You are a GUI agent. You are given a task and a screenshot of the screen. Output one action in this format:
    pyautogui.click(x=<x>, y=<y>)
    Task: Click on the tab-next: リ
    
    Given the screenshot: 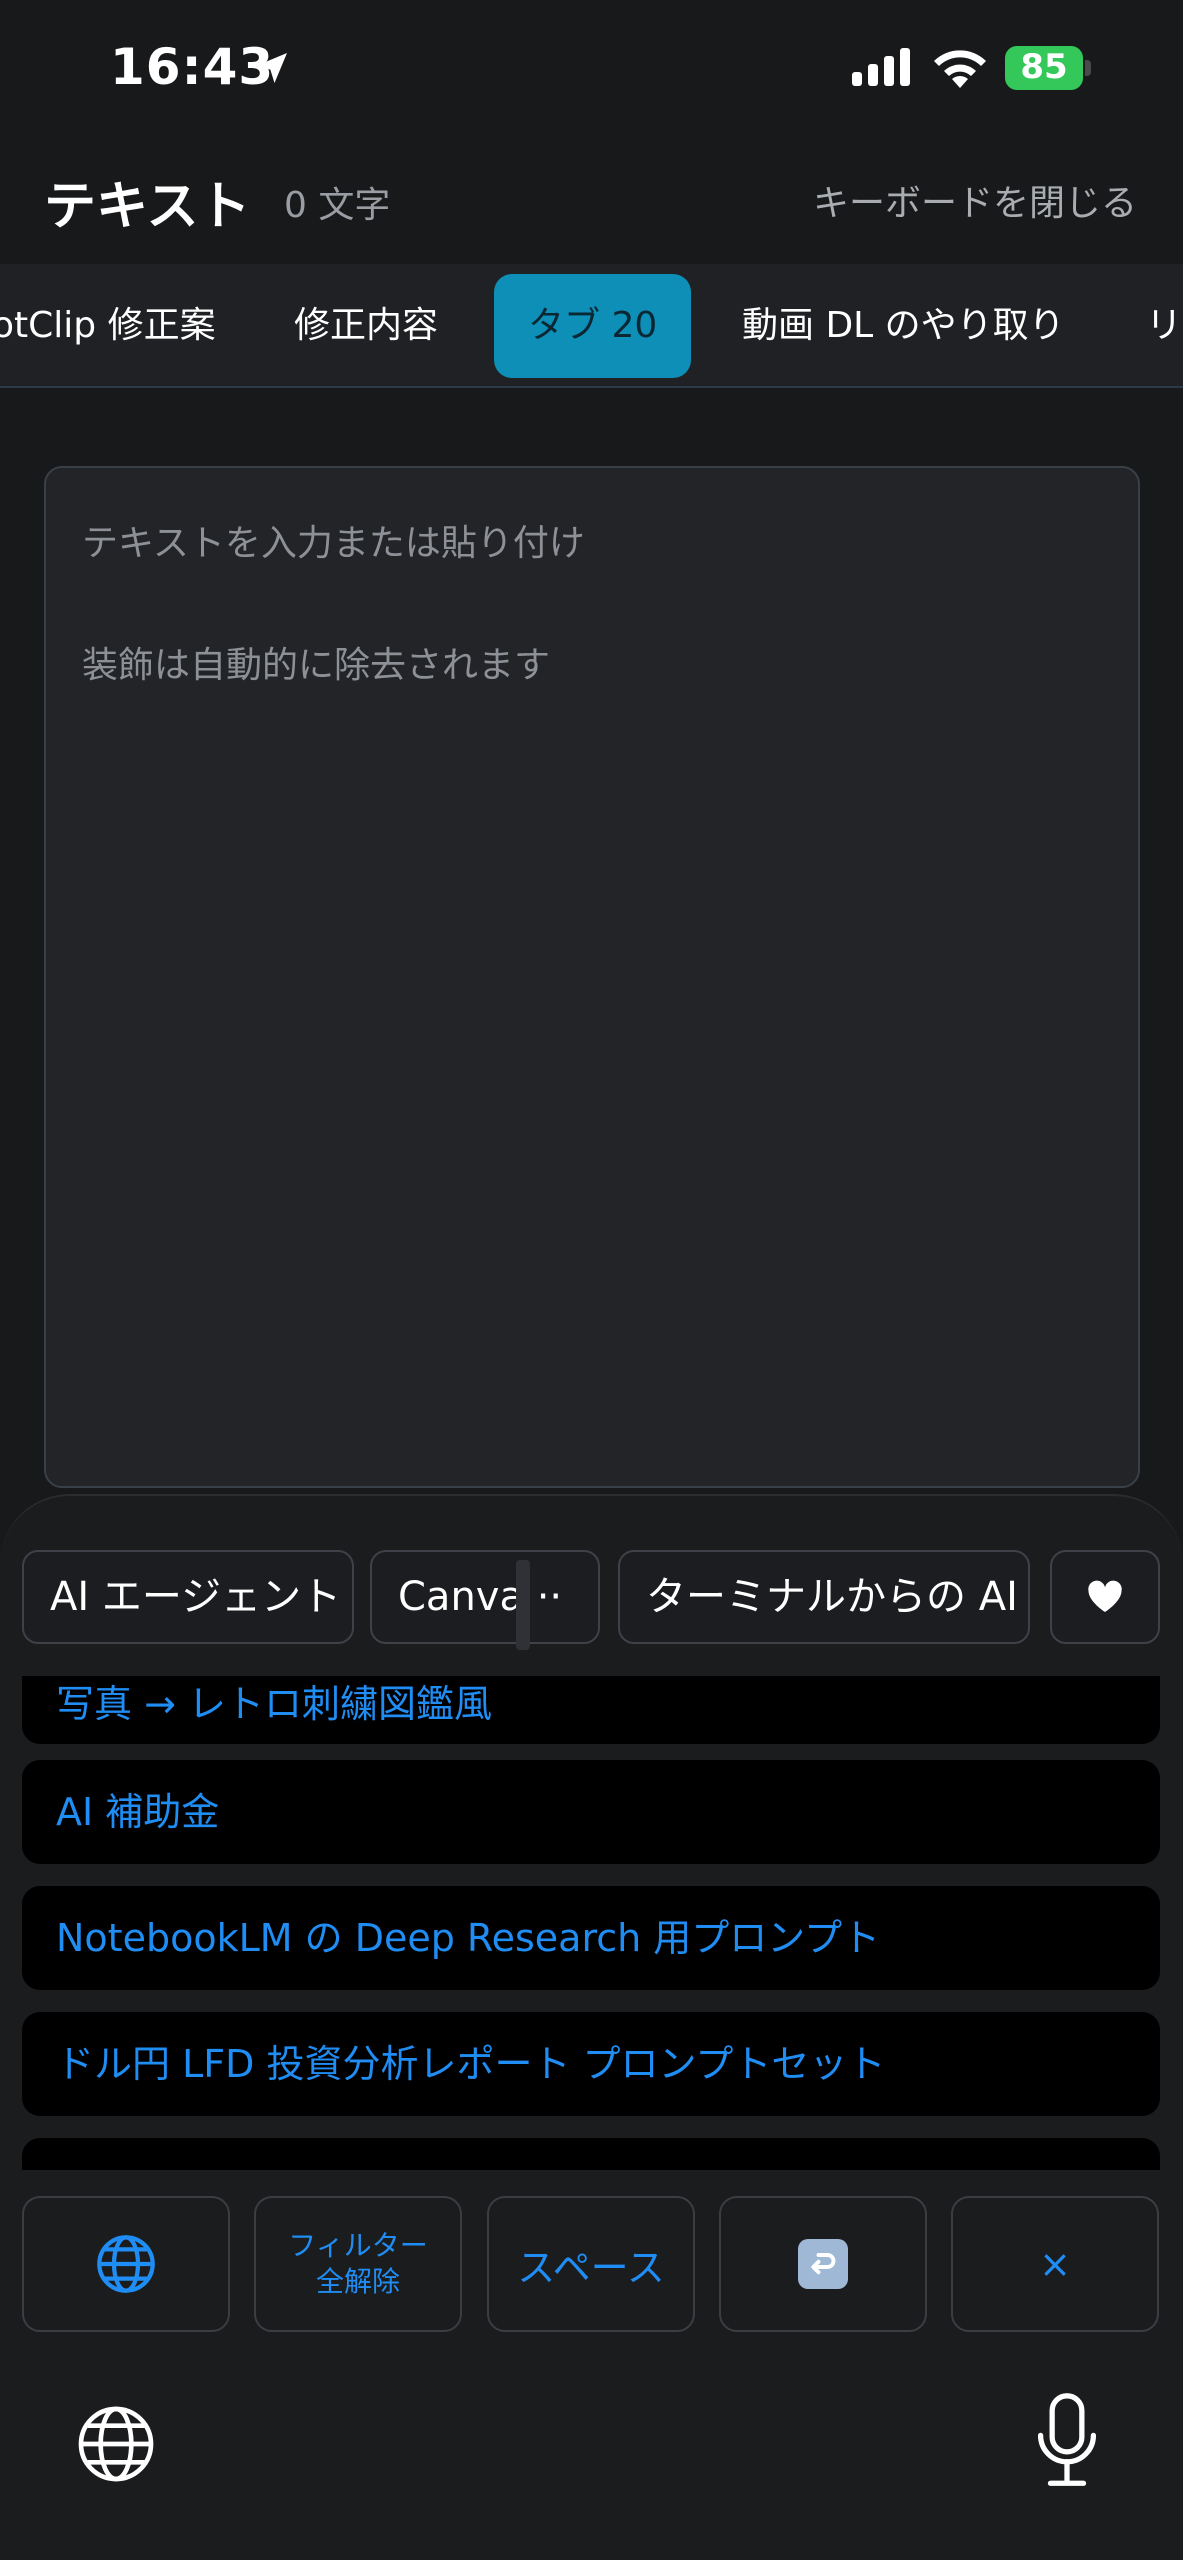 What is the action you would take?
    pyautogui.click(x=1164, y=326)
    